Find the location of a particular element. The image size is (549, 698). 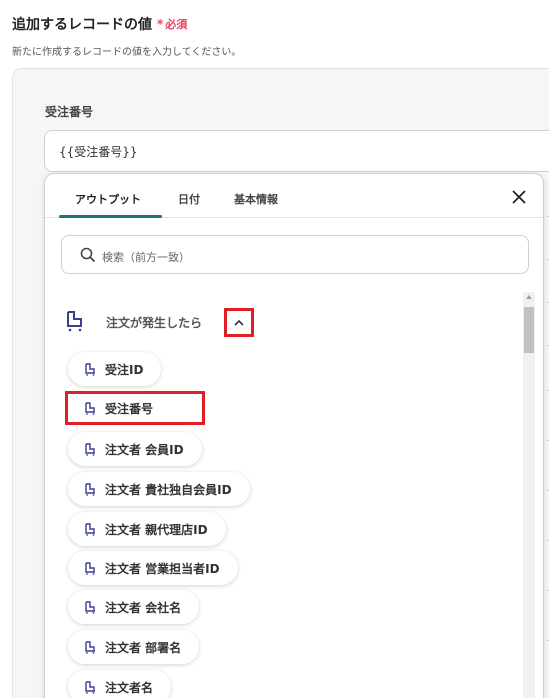

output-item-orderer-name: 注文者名 is located at coordinates (120, 684).